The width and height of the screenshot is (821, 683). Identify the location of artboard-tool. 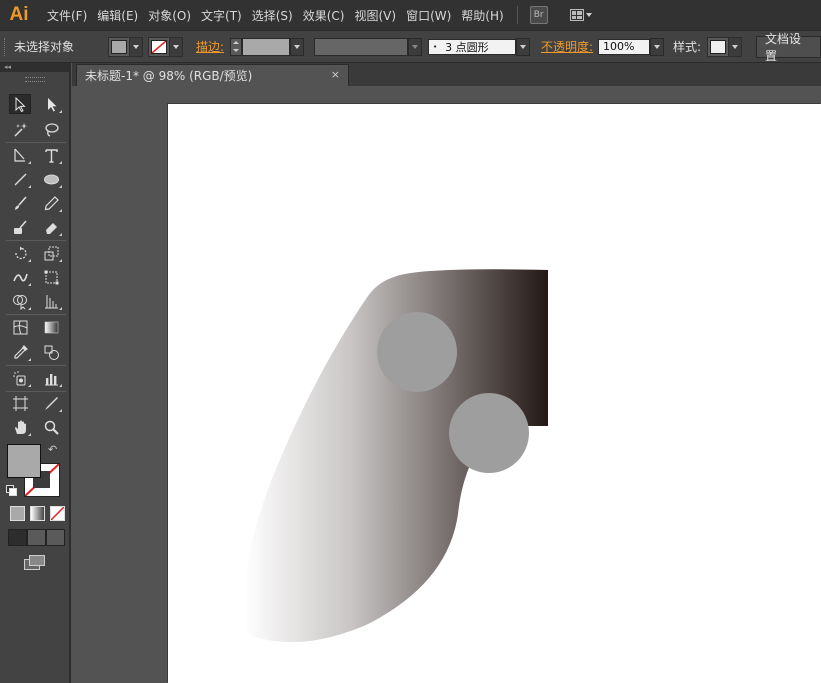
(20, 403).